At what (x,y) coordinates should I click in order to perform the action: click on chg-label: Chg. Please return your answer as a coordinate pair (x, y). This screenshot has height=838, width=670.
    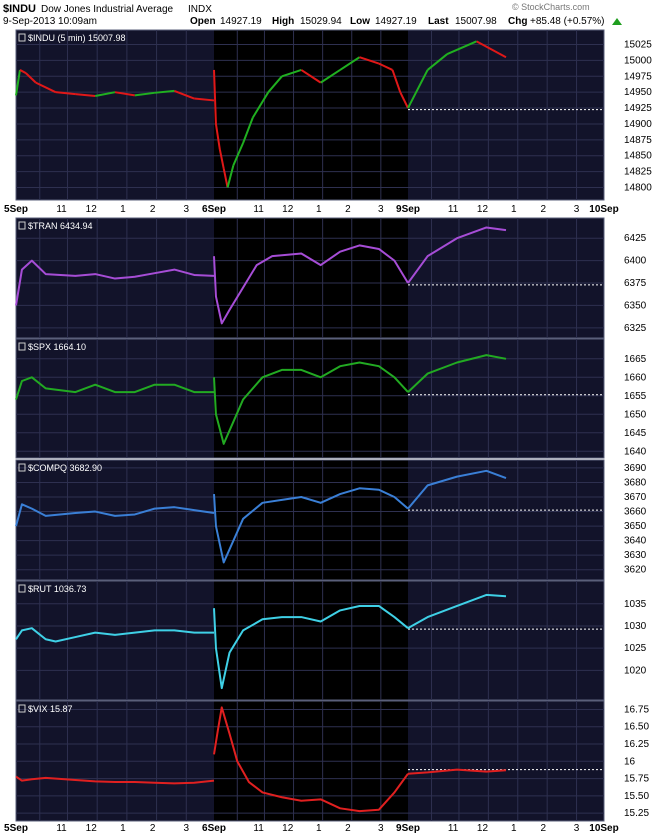
    Looking at the image, I should click on (517, 21).